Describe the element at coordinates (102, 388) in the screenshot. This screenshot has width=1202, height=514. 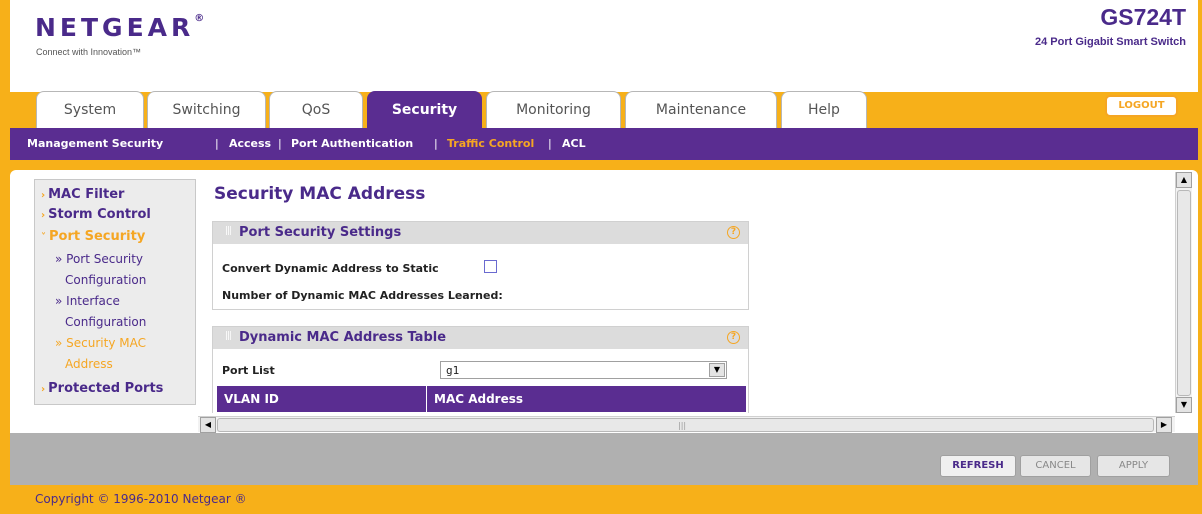
I see `nav-item-protected-ports: › Protected Ports` at that location.